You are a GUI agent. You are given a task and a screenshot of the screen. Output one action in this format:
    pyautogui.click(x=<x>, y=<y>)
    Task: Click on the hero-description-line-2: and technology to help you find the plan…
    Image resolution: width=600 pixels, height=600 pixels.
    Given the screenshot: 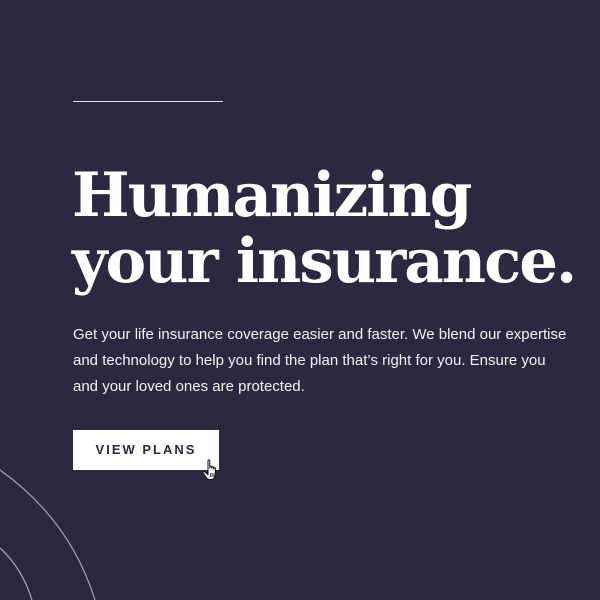 What is the action you would take?
    pyautogui.click(x=309, y=360)
    